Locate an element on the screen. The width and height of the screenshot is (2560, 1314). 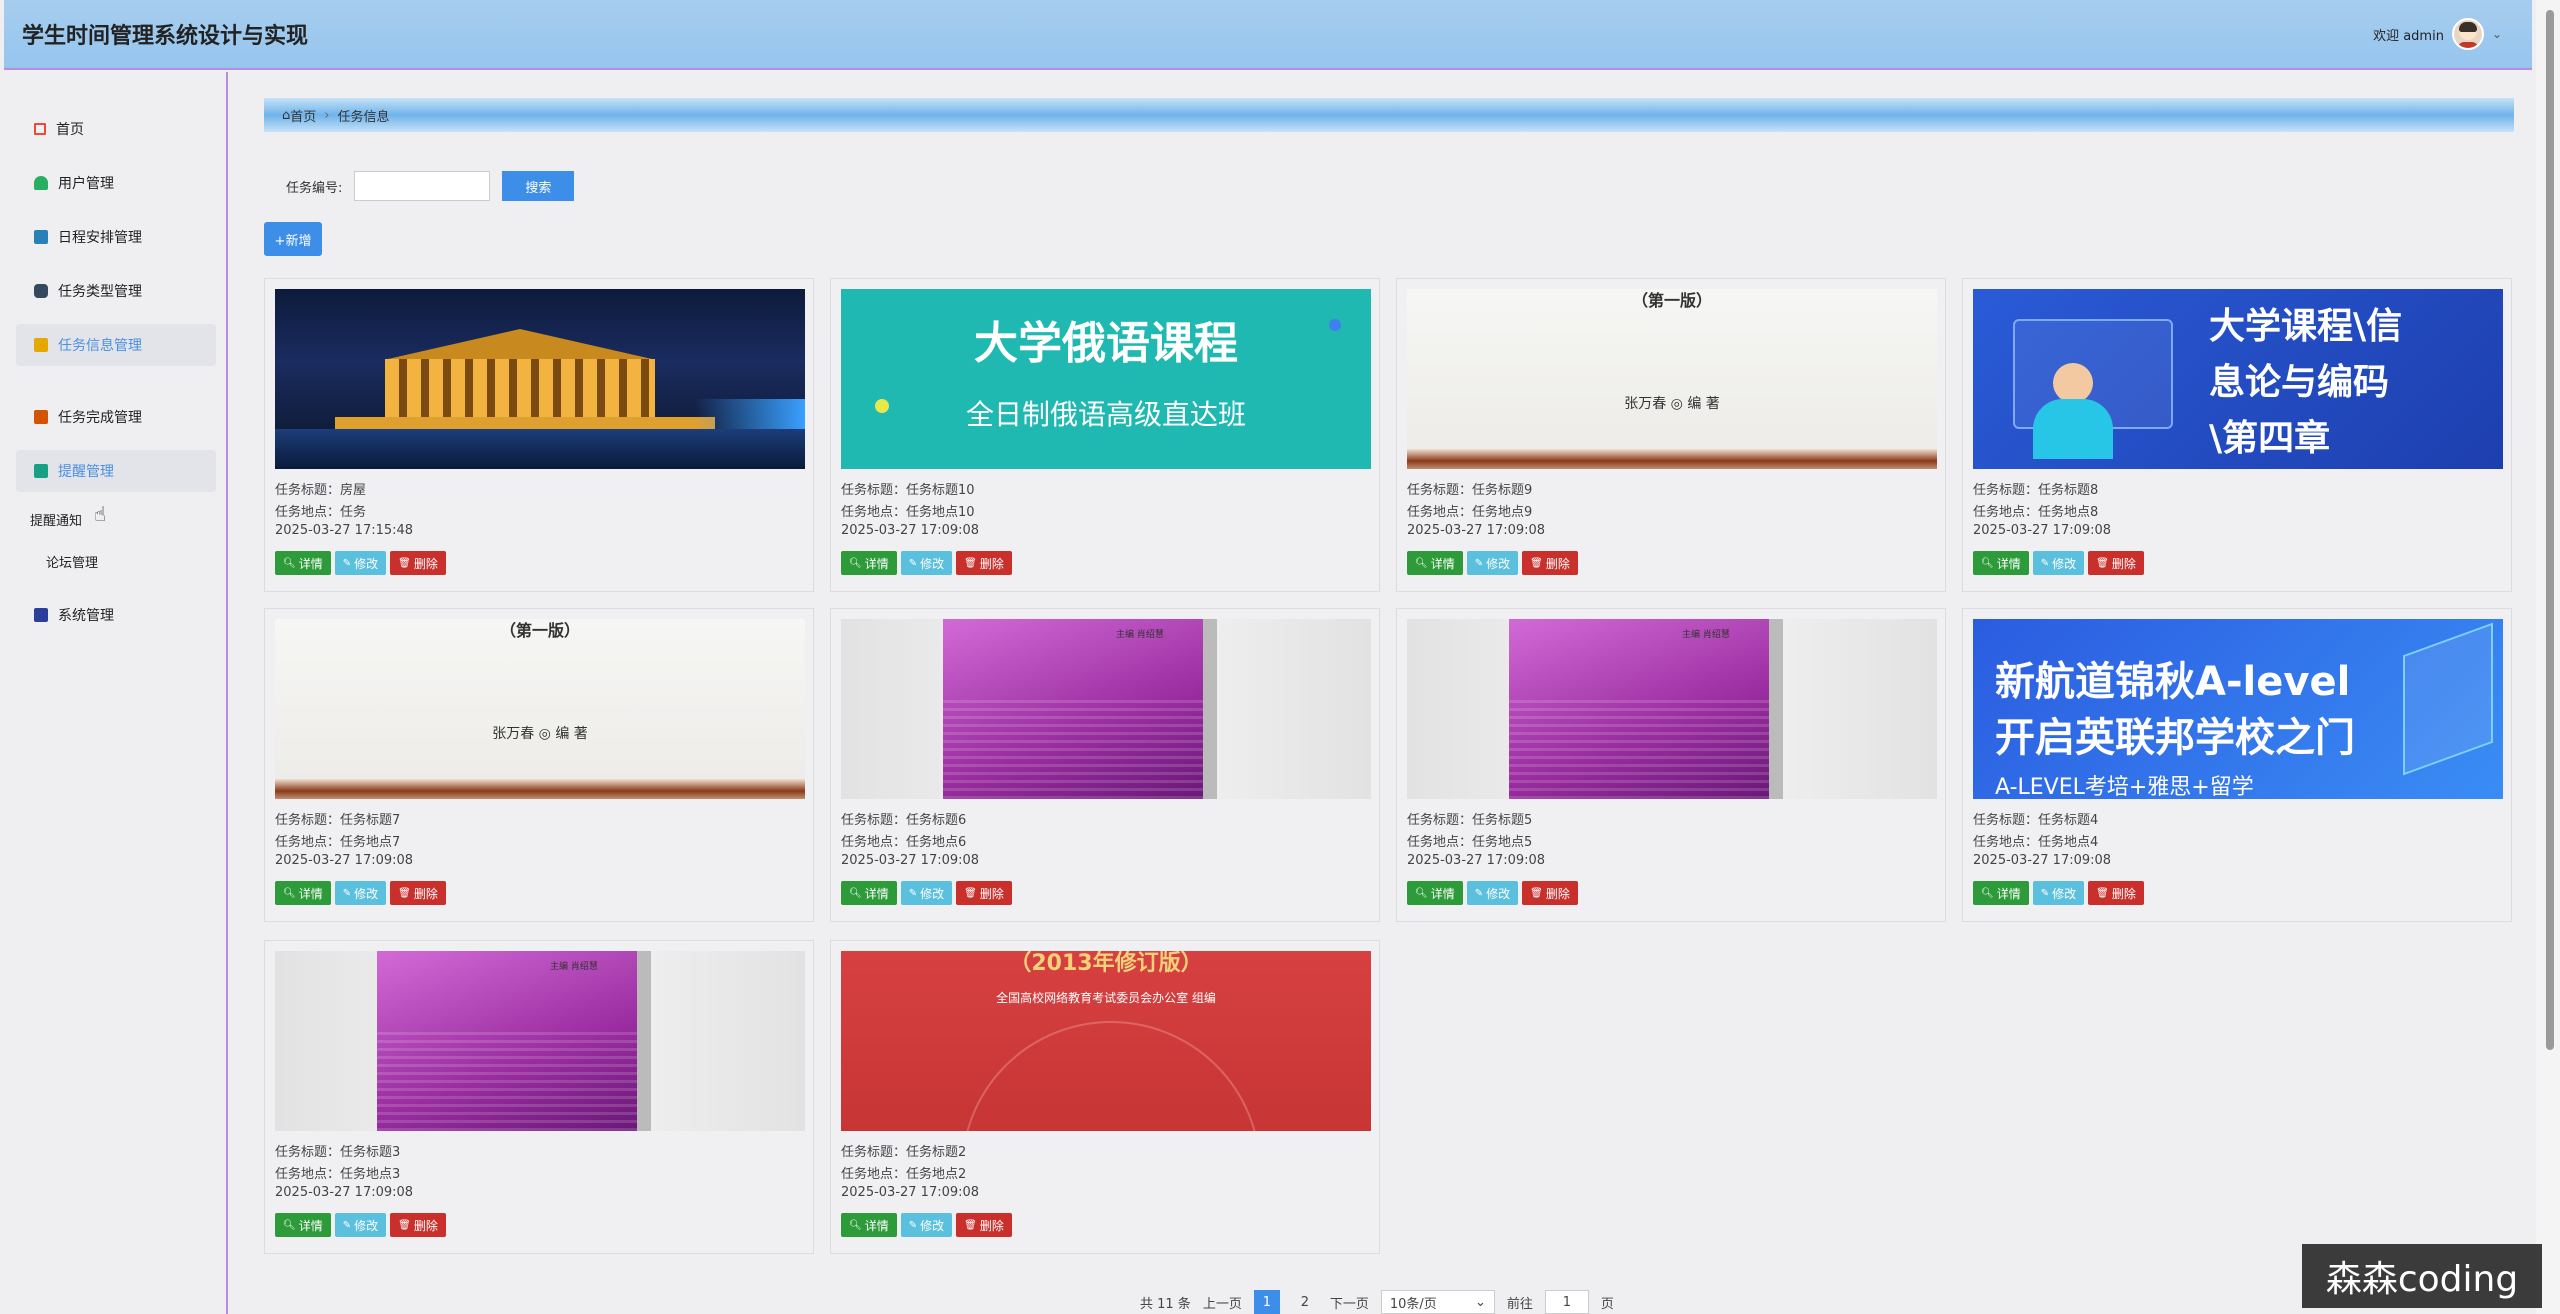
avatar is located at coordinates (2467, 34).